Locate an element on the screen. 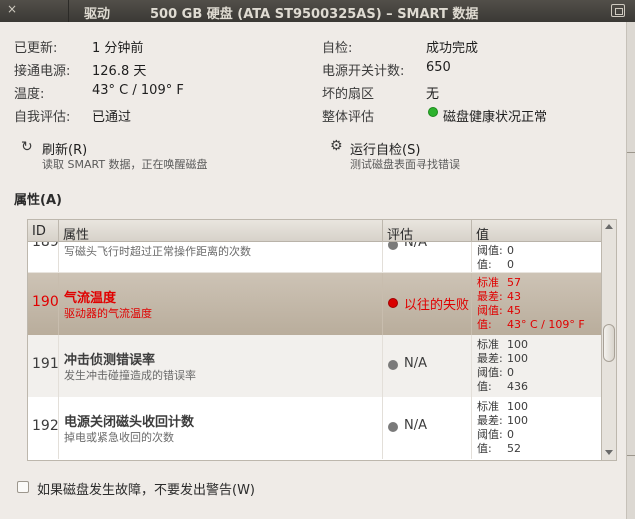 Image resolution: width=635 pixels, height=519 pixels. overall-assessment-value: 磁盘健康状况正常 is located at coordinates (495, 117).